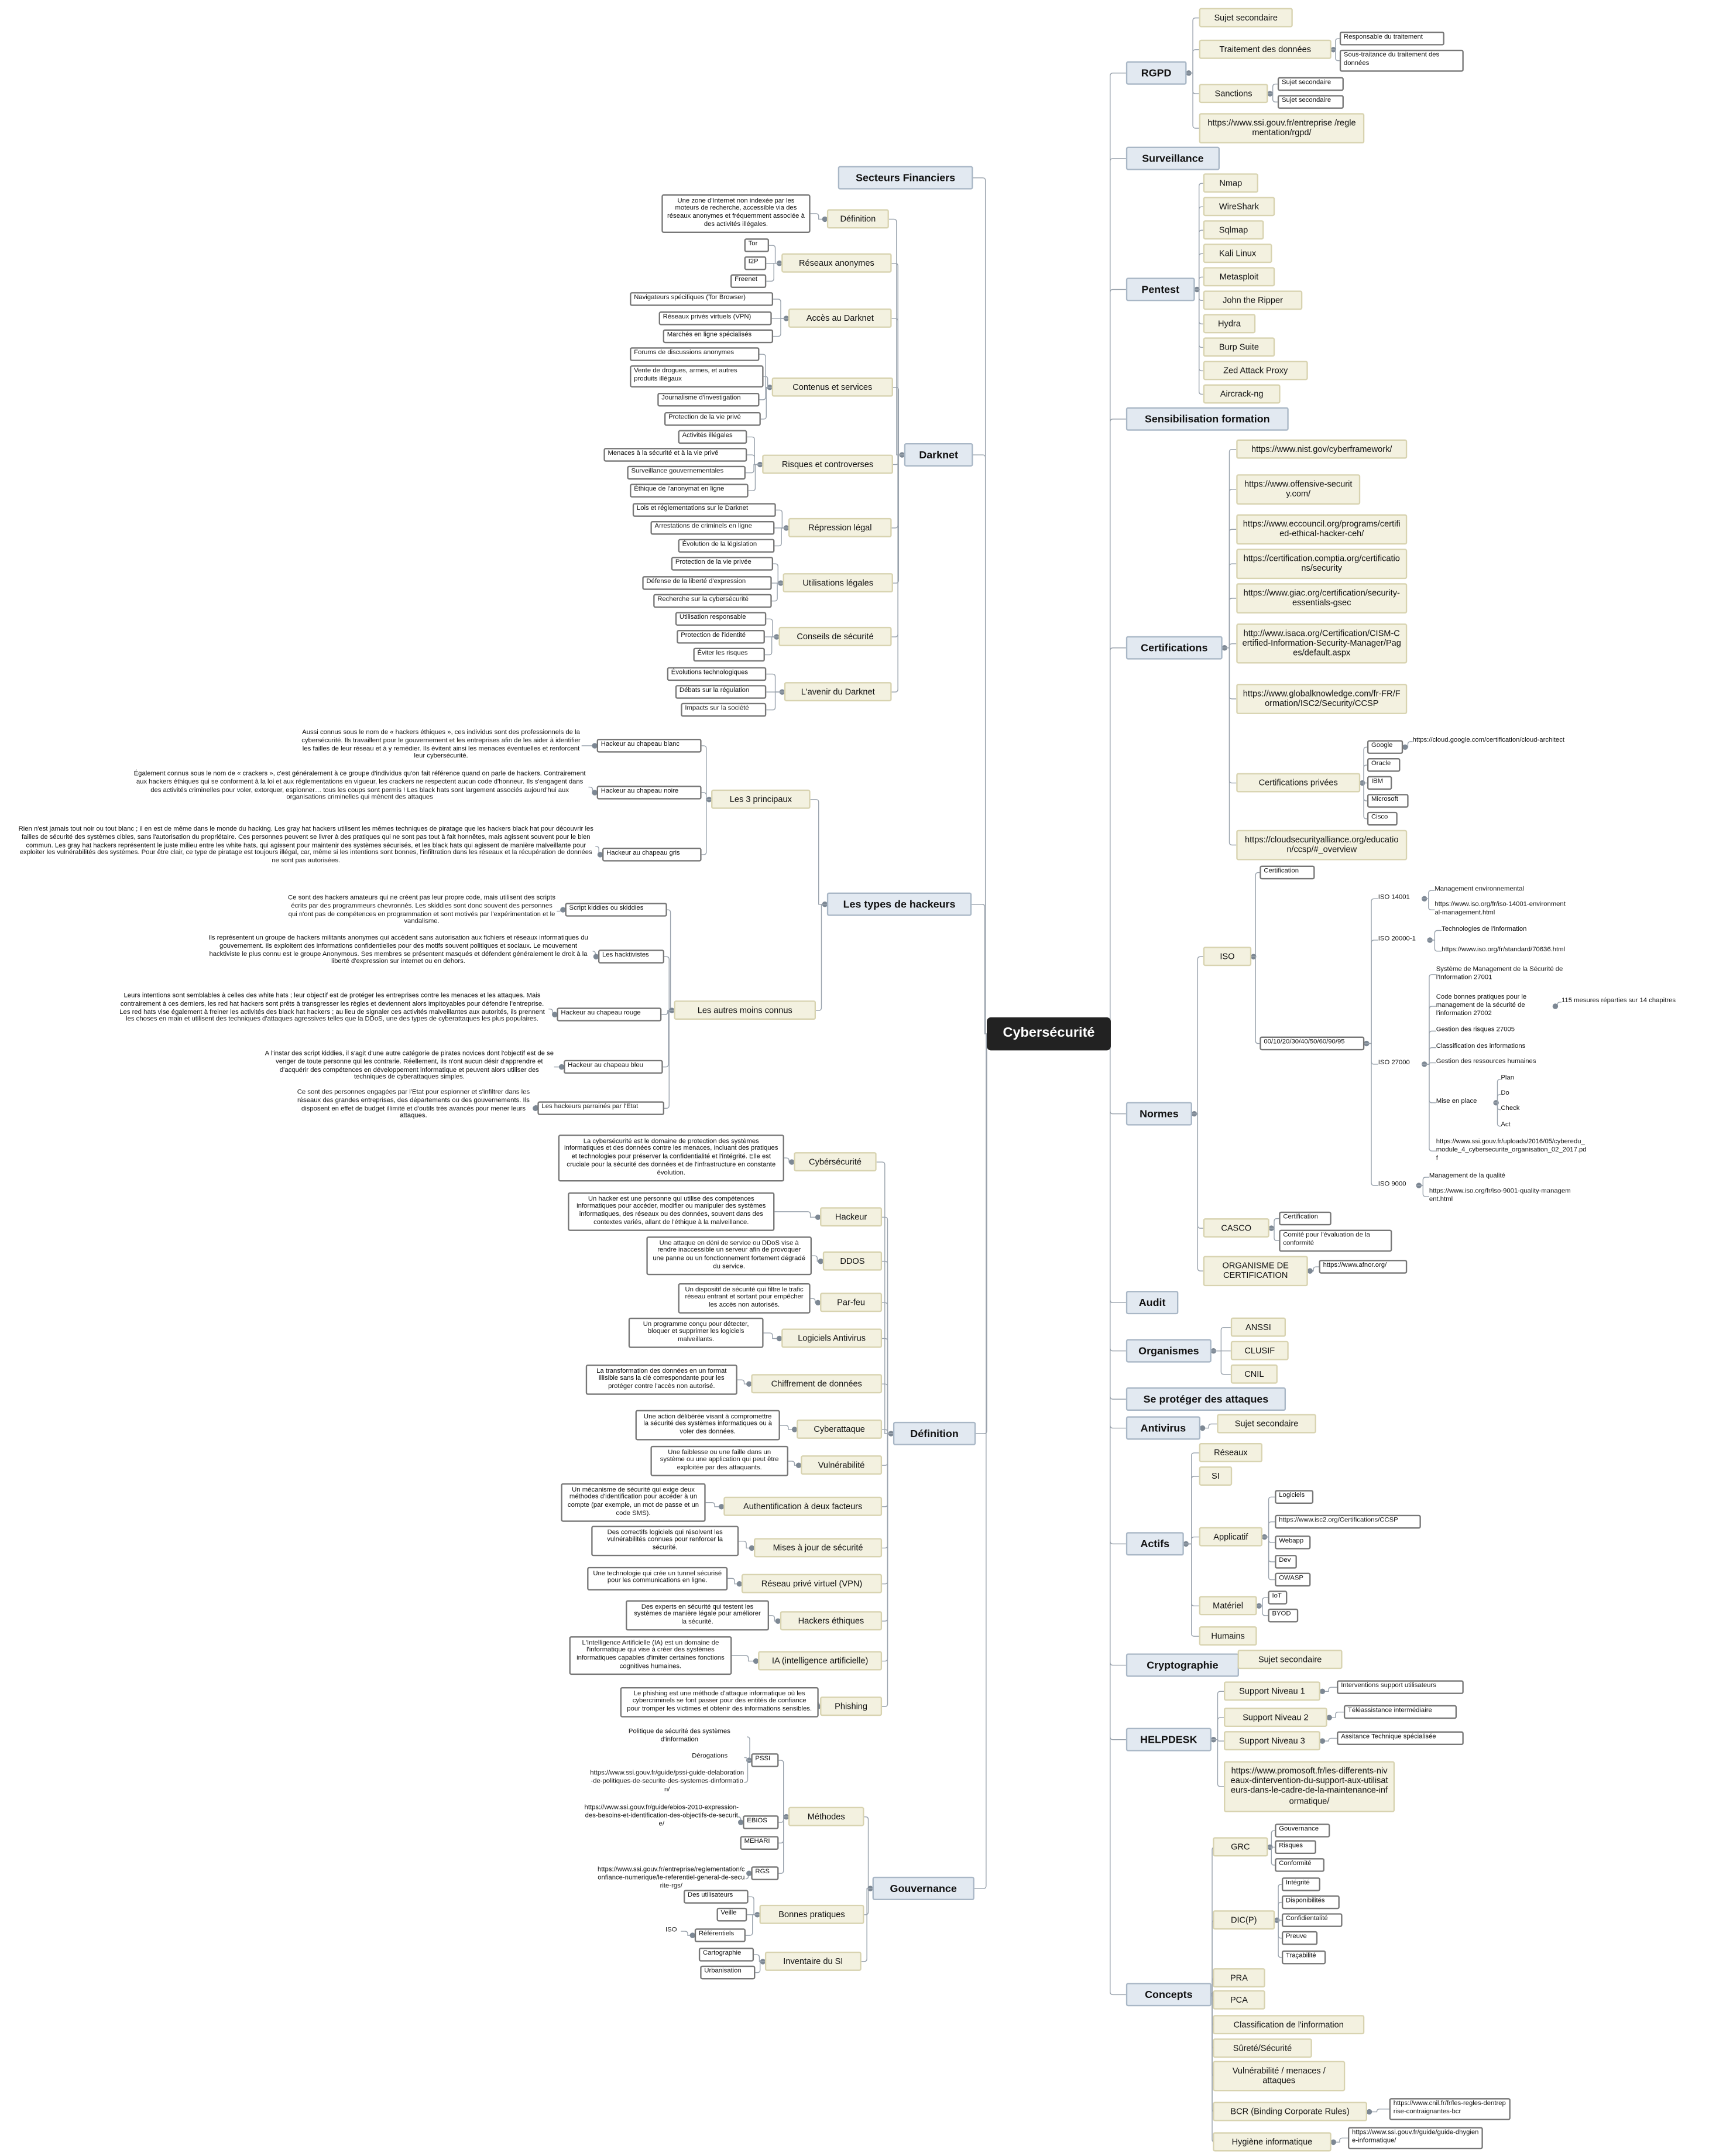  What do you see at coordinates (755, 263) in the screenshot?
I see `topic-d2b: I2P` at bounding box center [755, 263].